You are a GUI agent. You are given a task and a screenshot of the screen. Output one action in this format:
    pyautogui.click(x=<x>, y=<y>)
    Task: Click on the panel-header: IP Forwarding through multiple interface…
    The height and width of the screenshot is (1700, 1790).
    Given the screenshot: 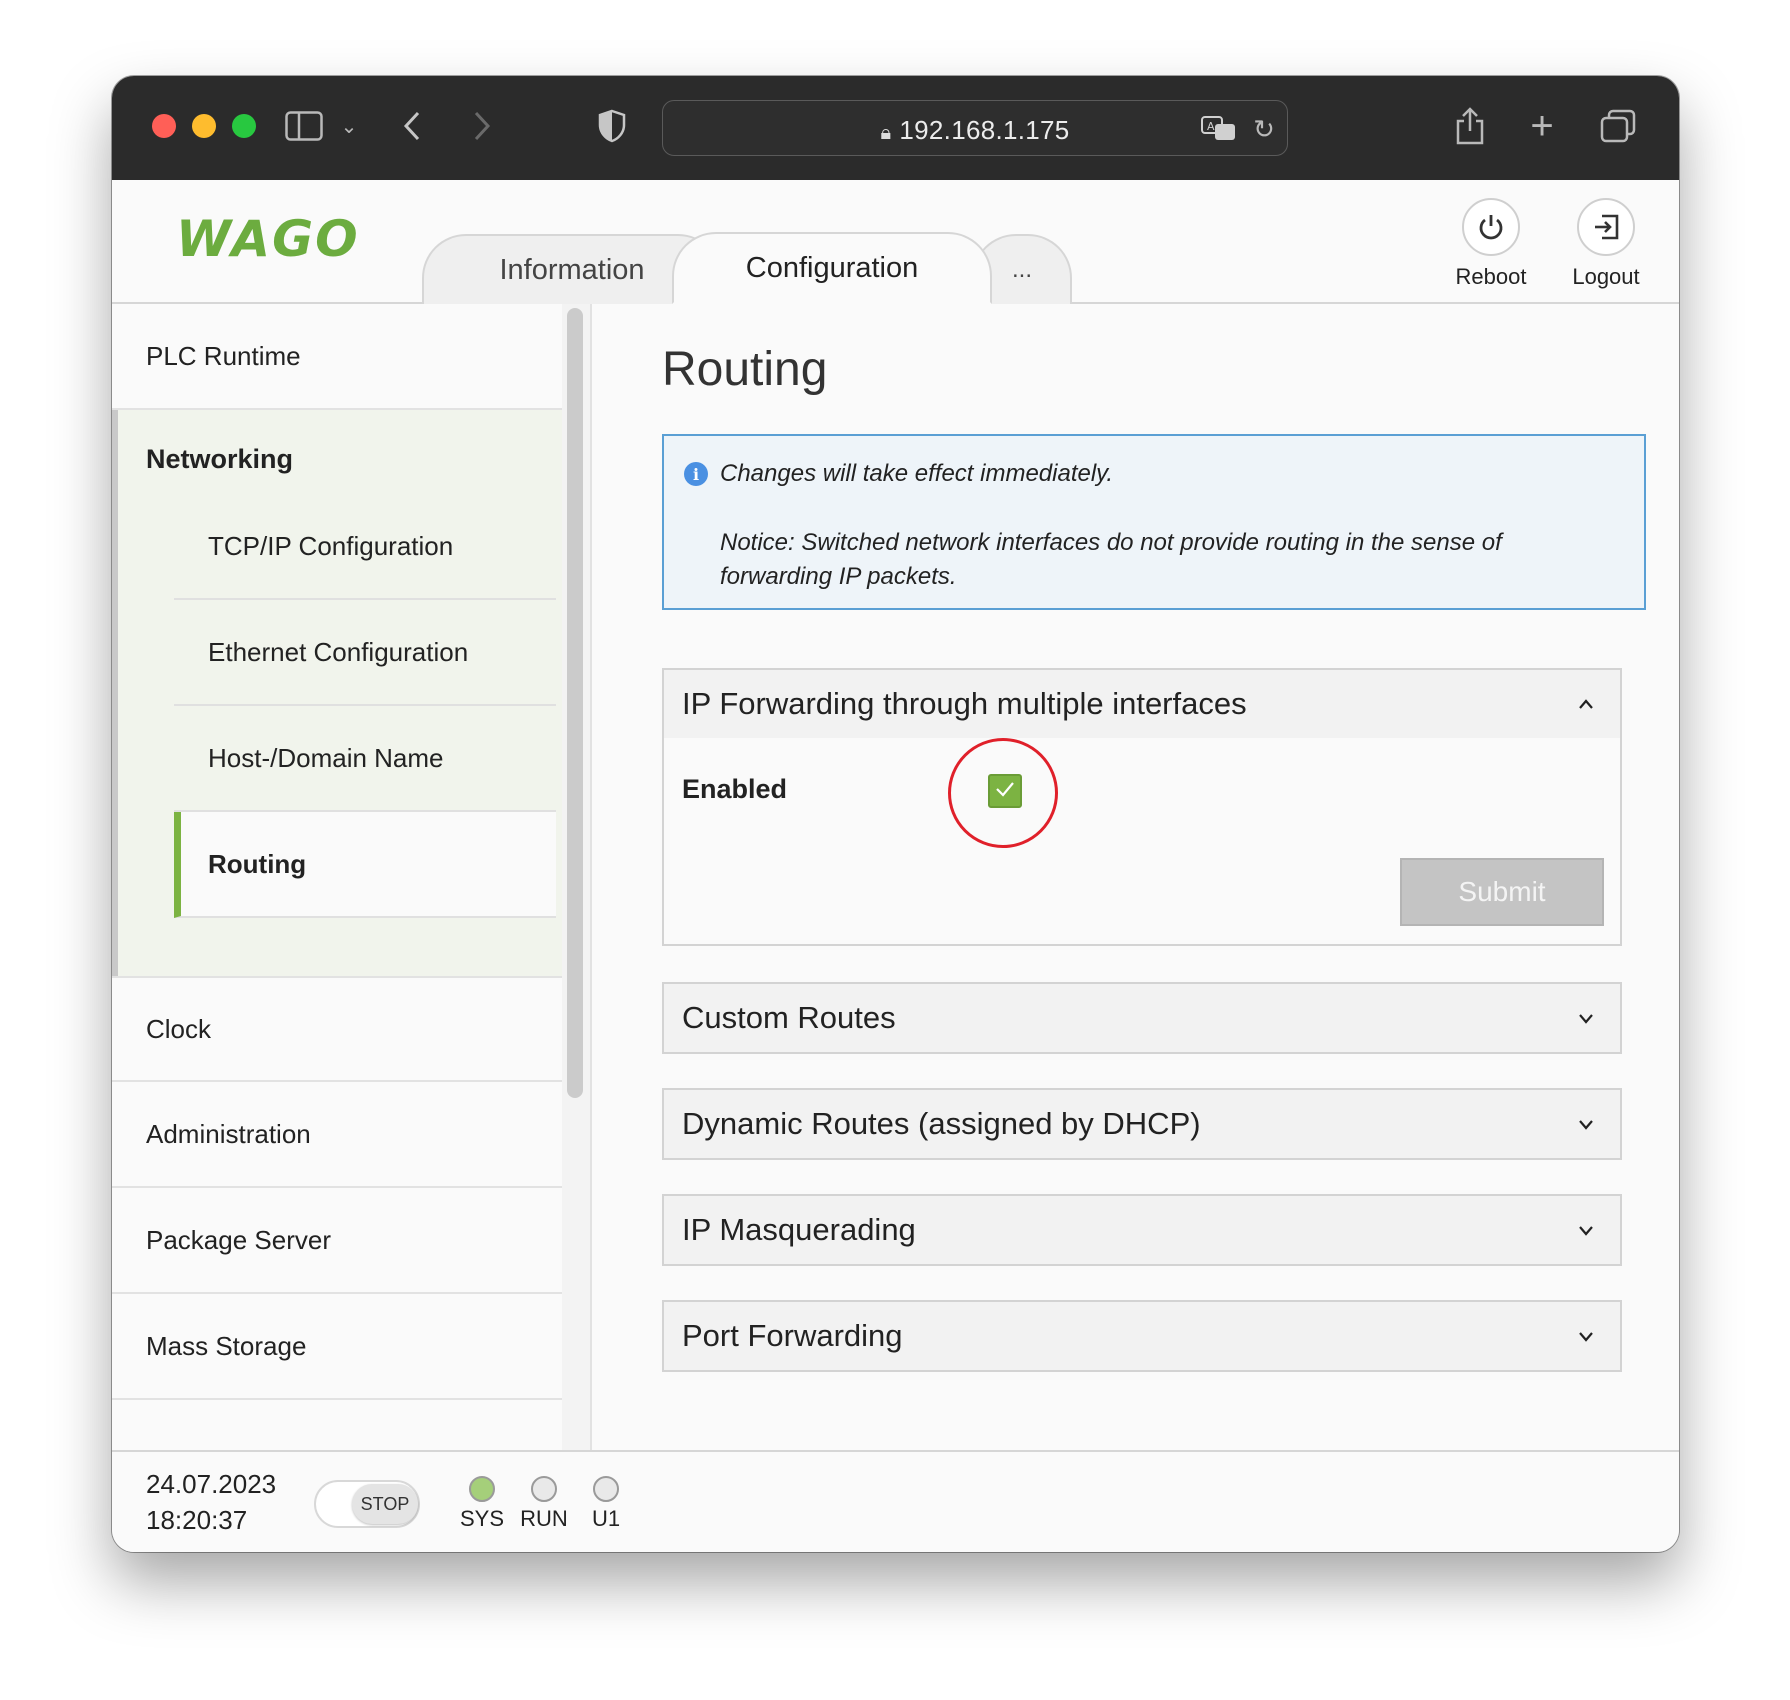 What is the action you would take?
    pyautogui.click(x=1142, y=704)
    